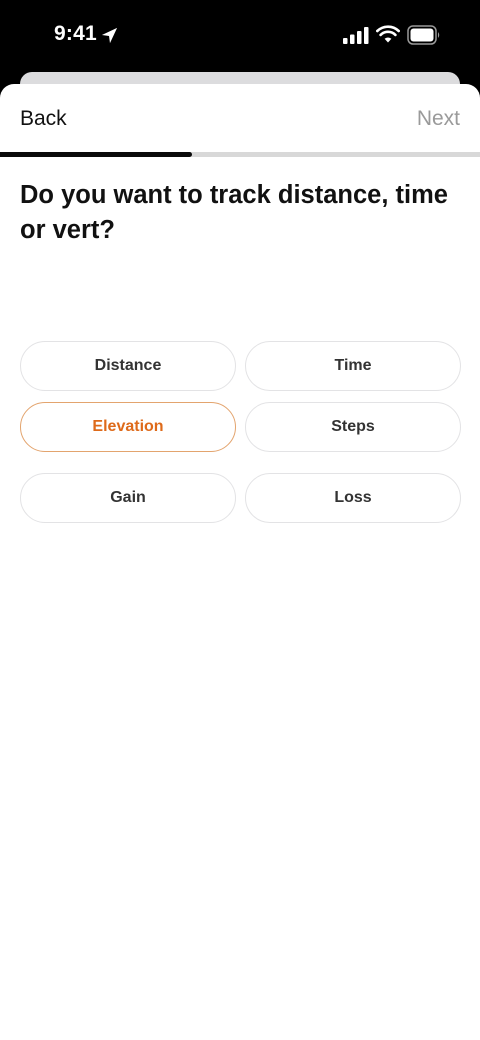  I want to click on option-label: Steps, so click(353, 426).